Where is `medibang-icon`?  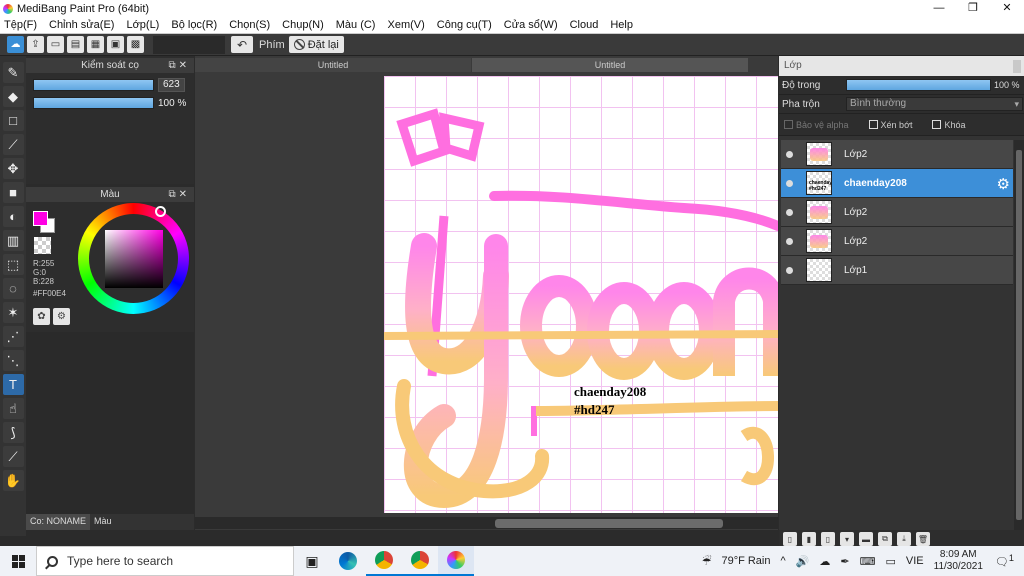 medibang-icon is located at coordinates (456, 561).